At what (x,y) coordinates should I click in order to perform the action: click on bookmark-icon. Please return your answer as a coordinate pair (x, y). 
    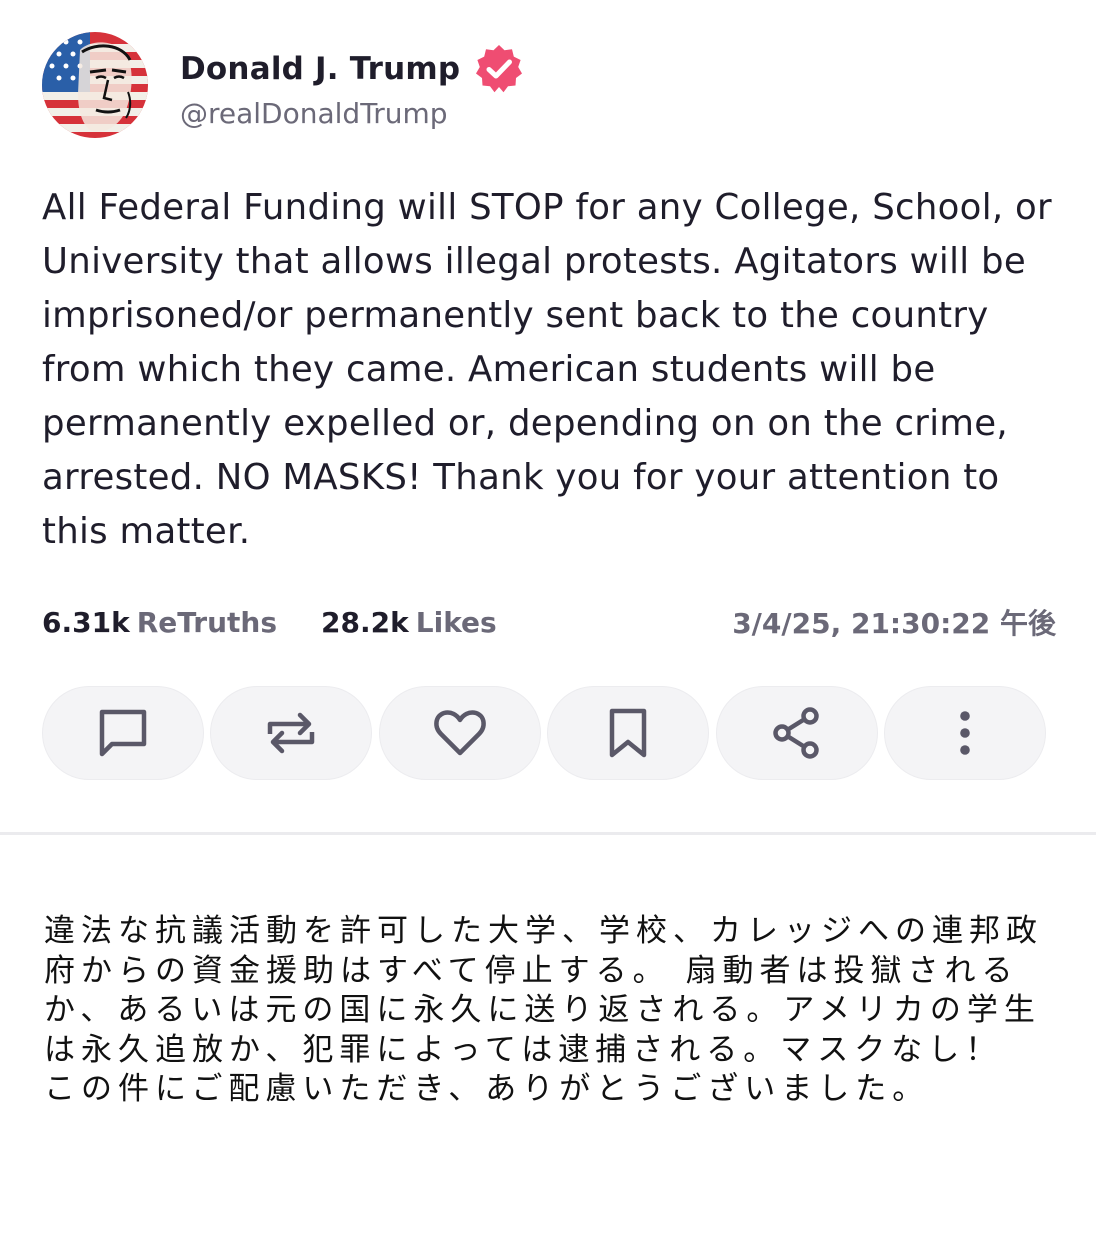
    Looking at the image, I should click on (628, 733).